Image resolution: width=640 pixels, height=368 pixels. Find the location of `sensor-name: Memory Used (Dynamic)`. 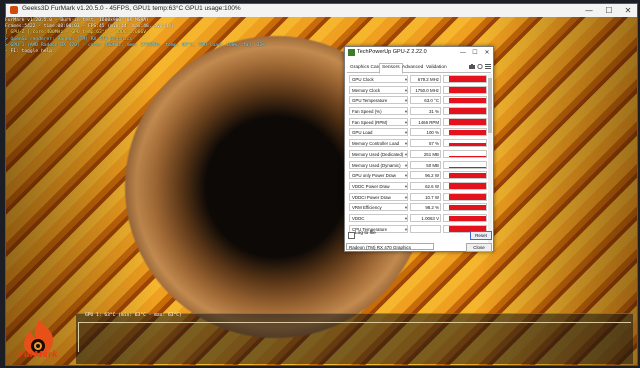

sensor-name: Memory Used (Dynamic) is located at coordinates (378, 164).